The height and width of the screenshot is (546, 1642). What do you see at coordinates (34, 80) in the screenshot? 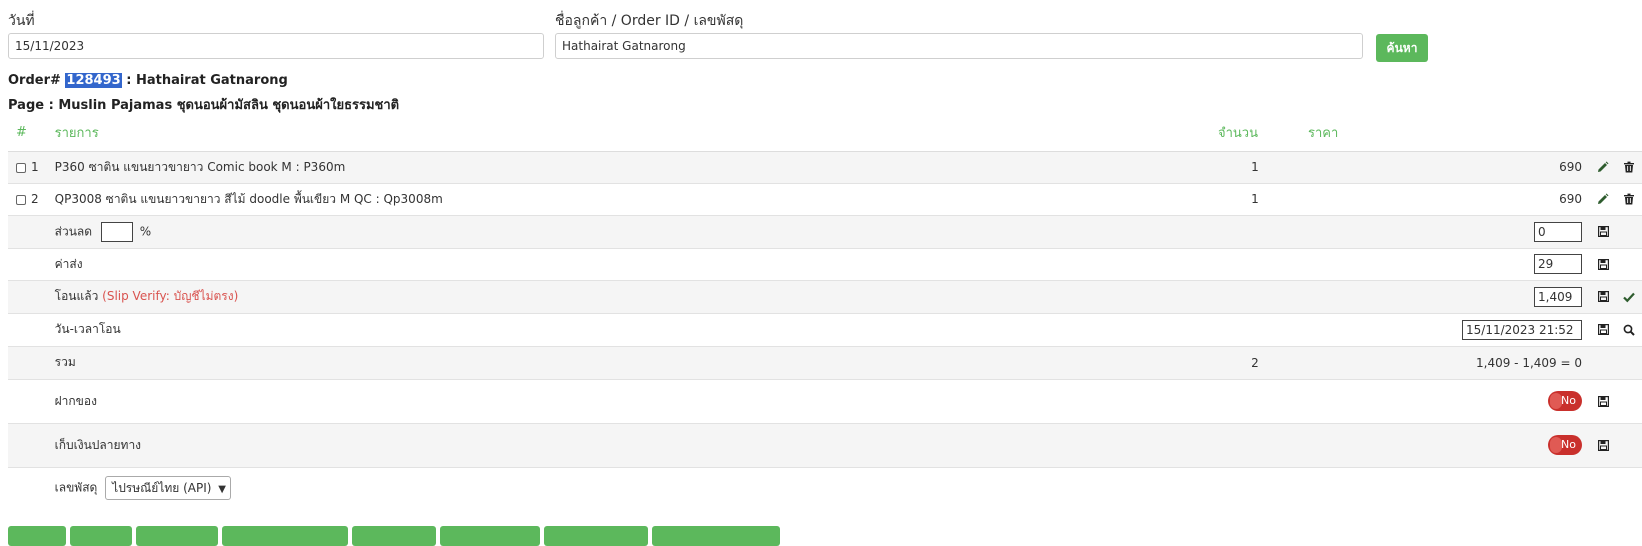
I see `order-prefix: Order#` at bounding box center [34, 80].